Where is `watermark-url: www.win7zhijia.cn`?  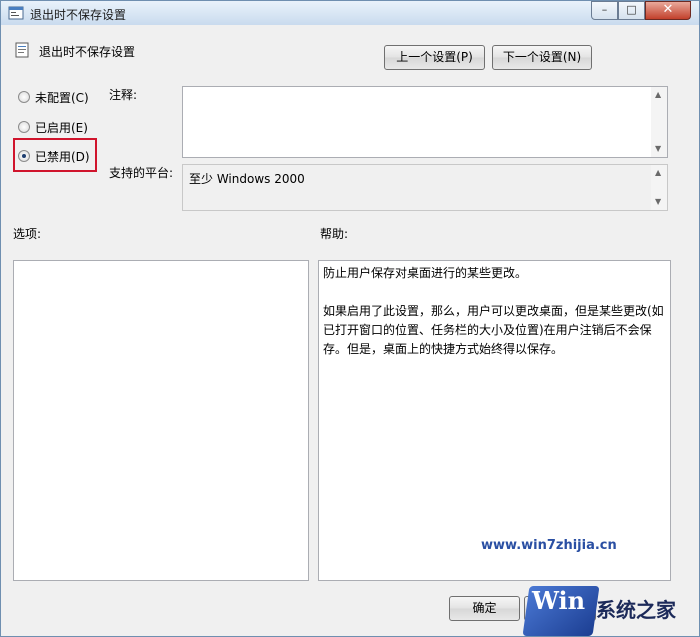
watermark-url: www.win7zhijia.cn is located at coordinates (549, 545).